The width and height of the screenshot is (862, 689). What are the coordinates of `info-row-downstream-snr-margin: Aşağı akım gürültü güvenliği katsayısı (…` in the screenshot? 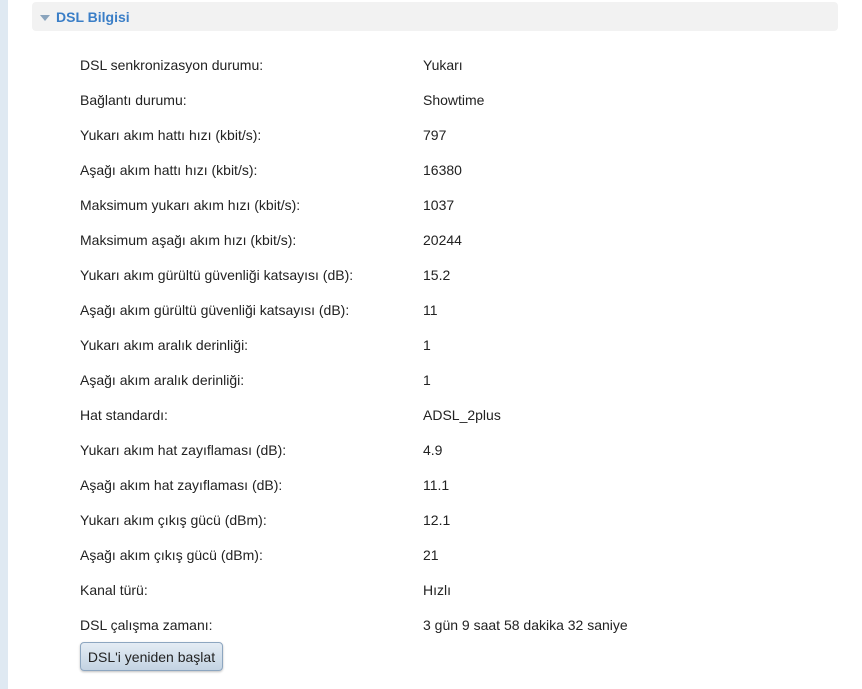 It's located at (430, 309).